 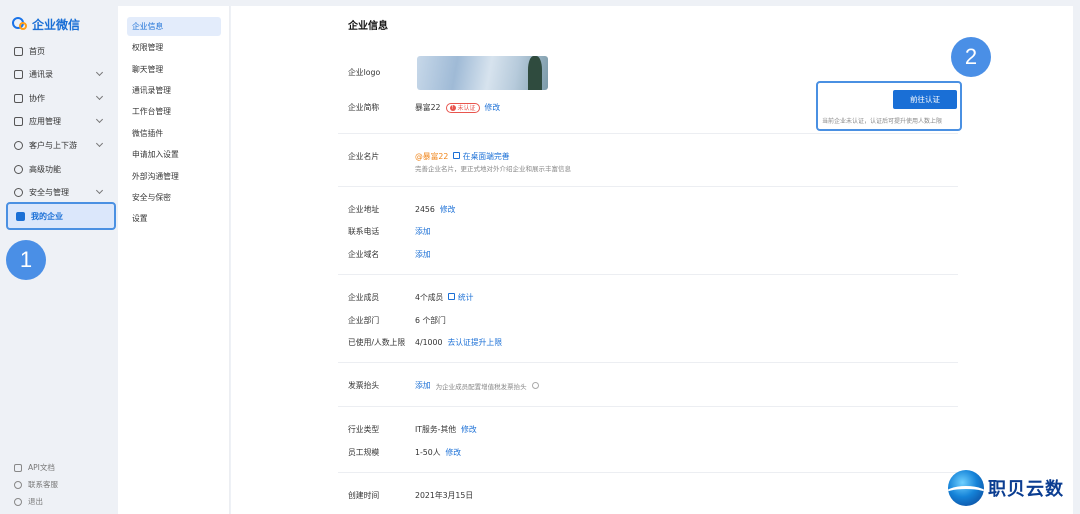 What do you see at coordinates (47, 216) in the screenshot?
I see `nav-item-label: 我的企业` at bounding box center [47, 216].